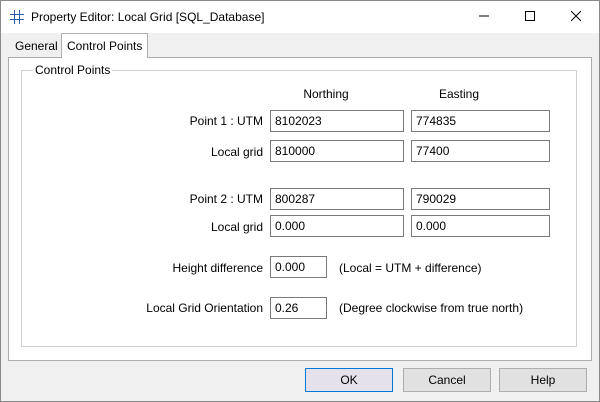 The height and width of the screenshot is (402, 600). I want to click on height-difference-hint: (Local = UTM + difference), so click(410, 268).